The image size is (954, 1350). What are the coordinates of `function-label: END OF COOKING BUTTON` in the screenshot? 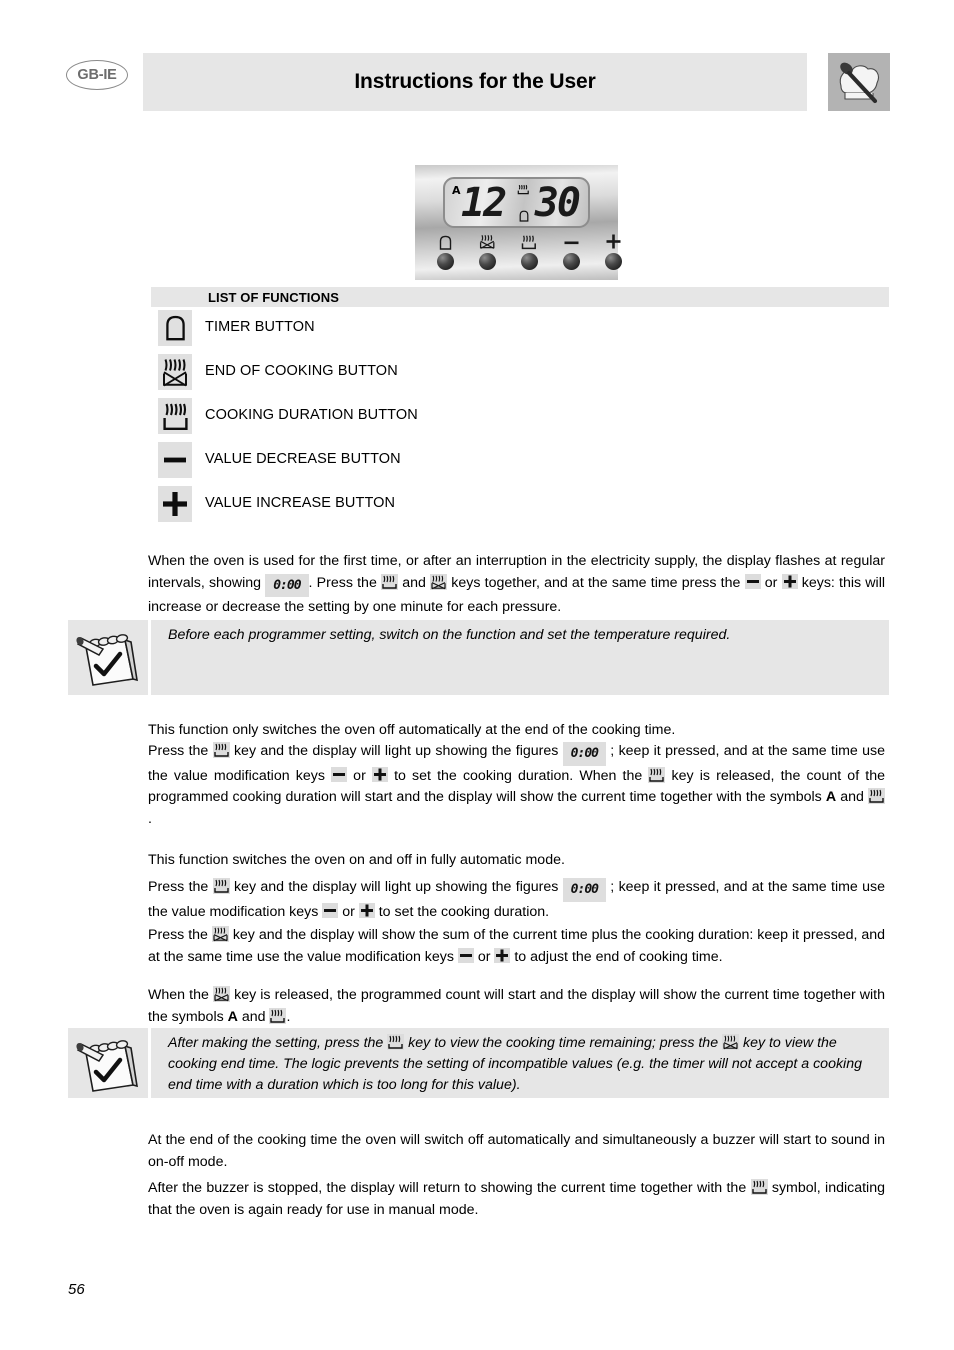 It's located at (301, 371).